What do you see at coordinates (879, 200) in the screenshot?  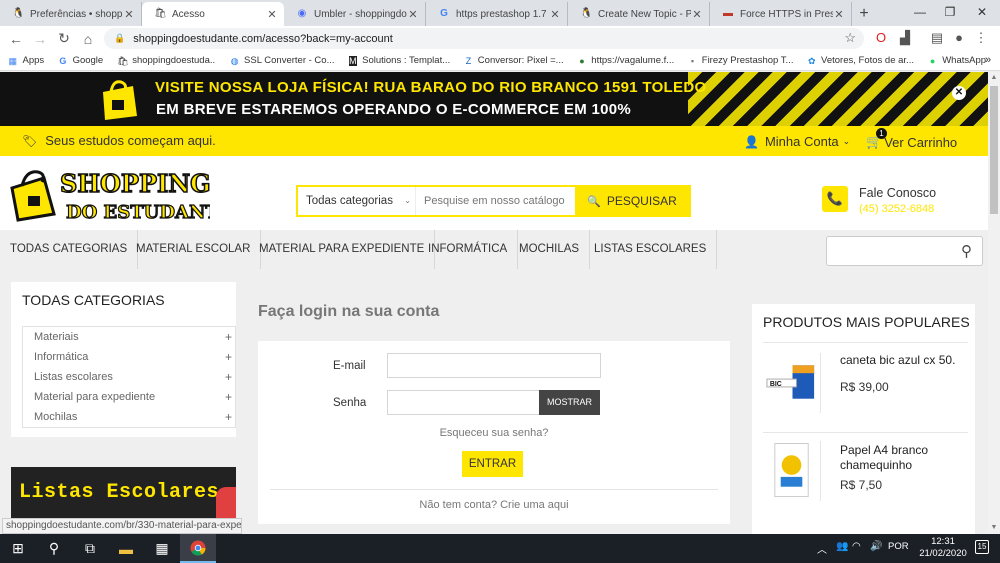 I see `contact-block: 📞 Fale Conosco (45) 3252-6848` at bounding box center [879, 200].